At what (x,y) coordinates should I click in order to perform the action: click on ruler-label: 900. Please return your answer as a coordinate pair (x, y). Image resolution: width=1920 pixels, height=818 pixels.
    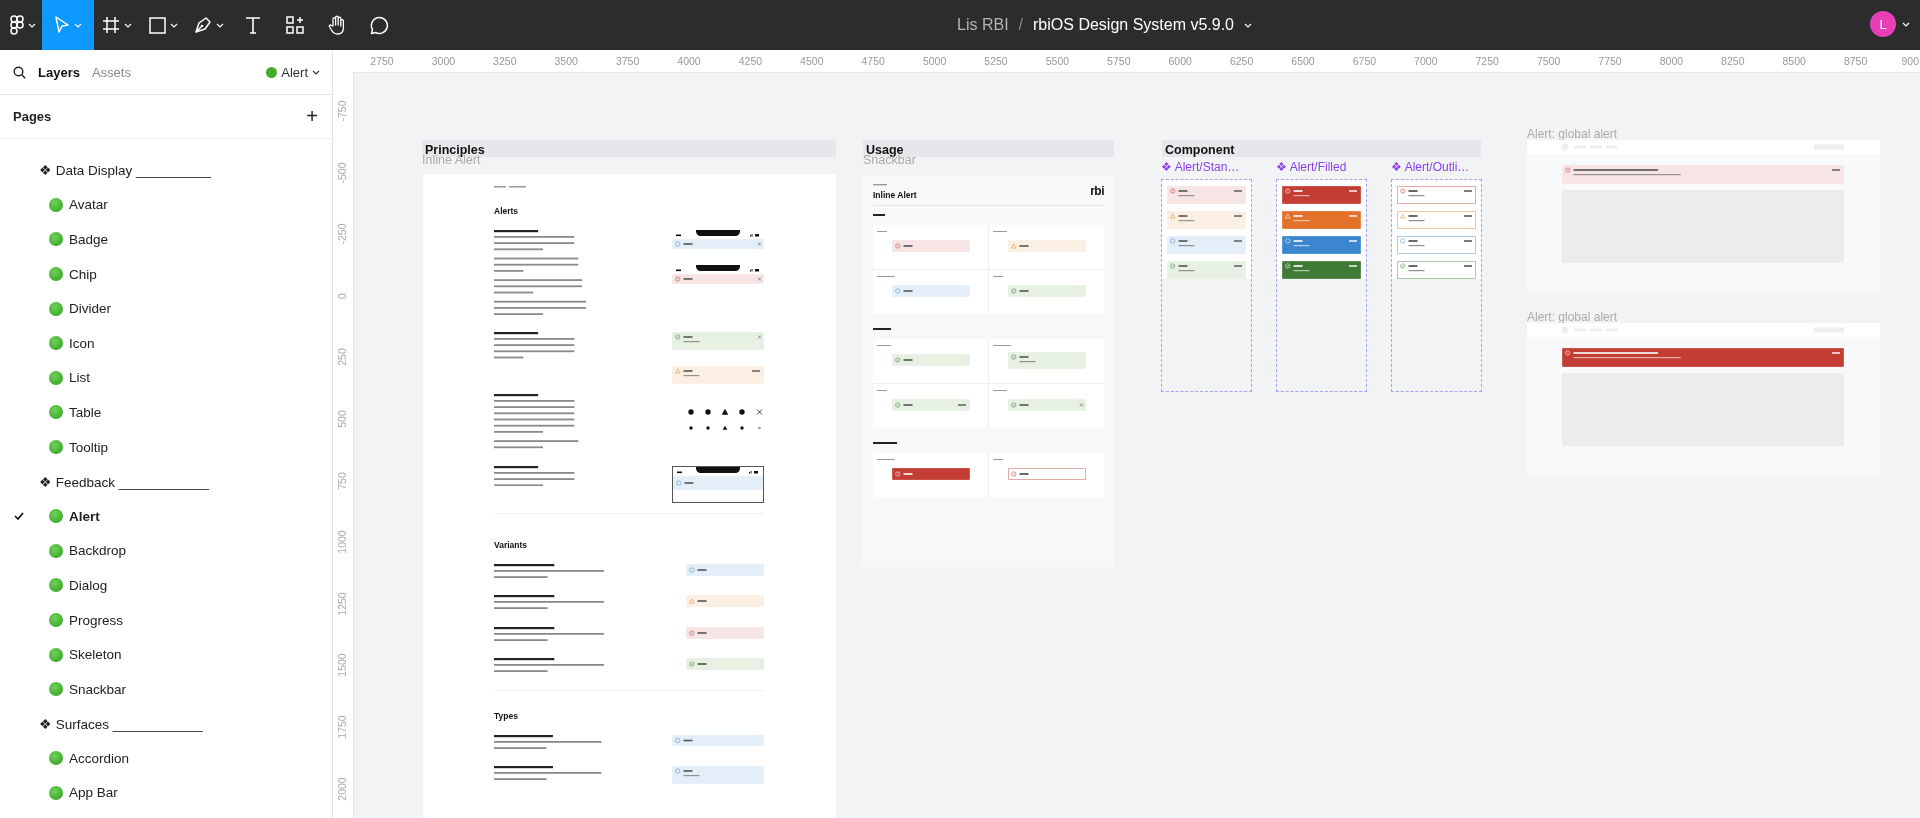
    Looking at the image, I should click on (1910, 61).